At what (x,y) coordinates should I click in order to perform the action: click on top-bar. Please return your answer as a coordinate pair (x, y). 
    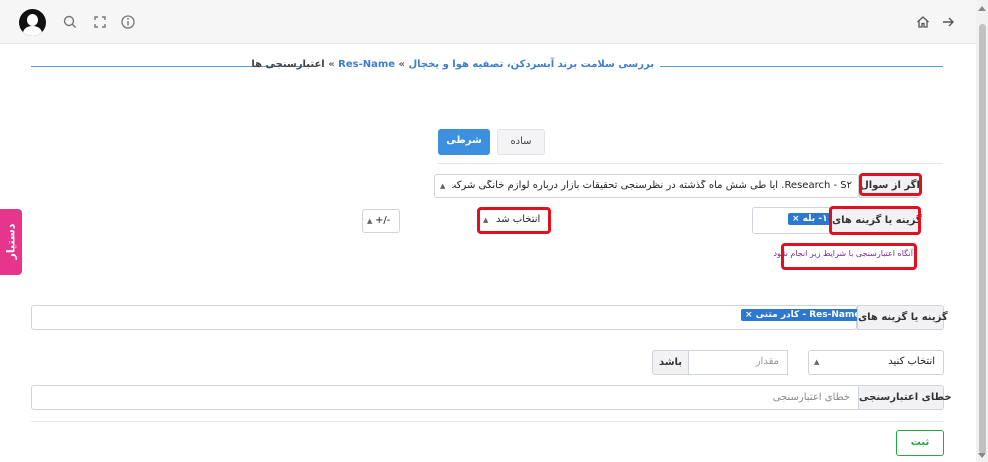
    Looking at the image, I should click on (488, 22).